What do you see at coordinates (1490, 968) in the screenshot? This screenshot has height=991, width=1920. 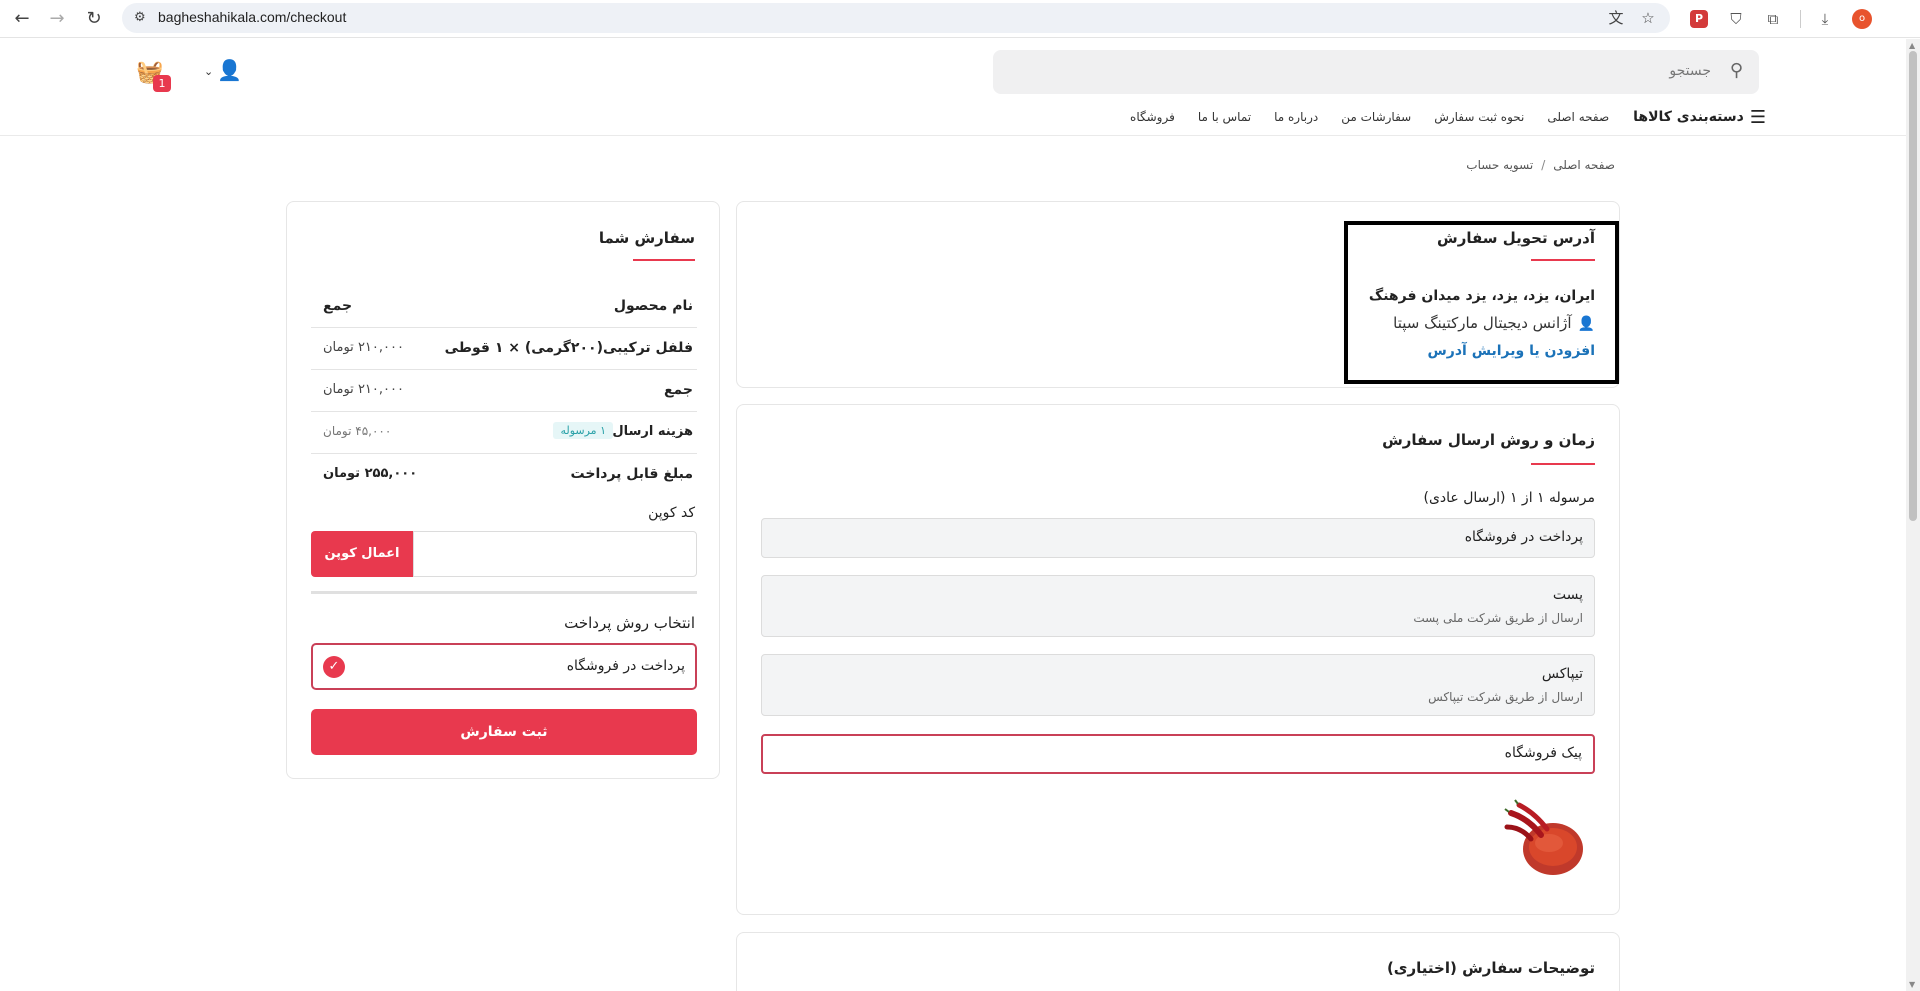 I see `notes-title: توضیحات سفارش (اختیاری)` at bounding box center [1490, 968].